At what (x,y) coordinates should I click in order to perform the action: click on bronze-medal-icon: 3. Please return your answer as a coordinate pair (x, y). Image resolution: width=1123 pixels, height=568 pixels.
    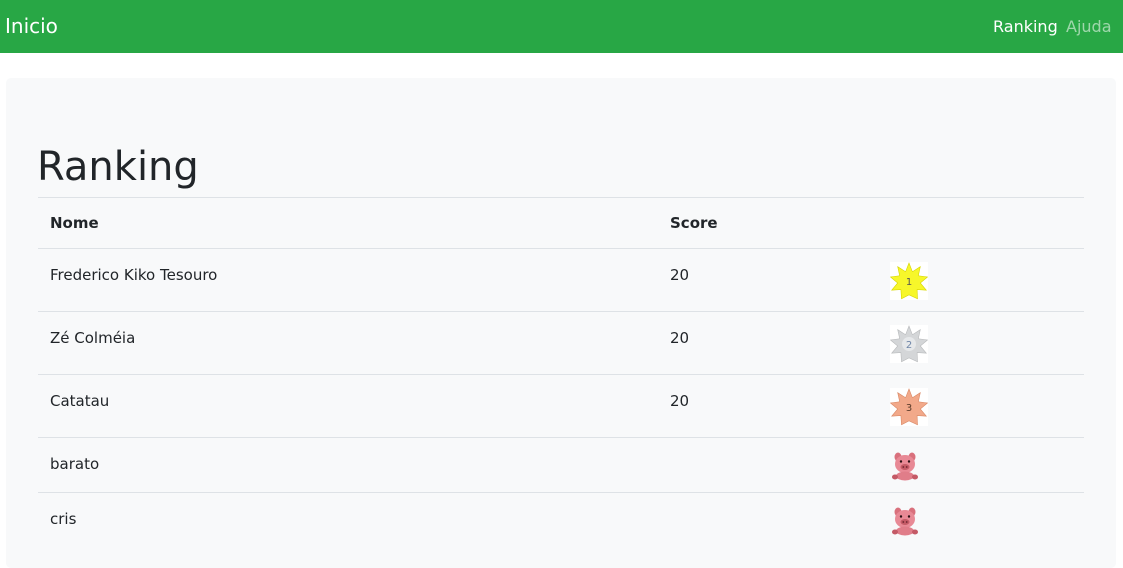
    Looking at the image, I should click on (909, 407).